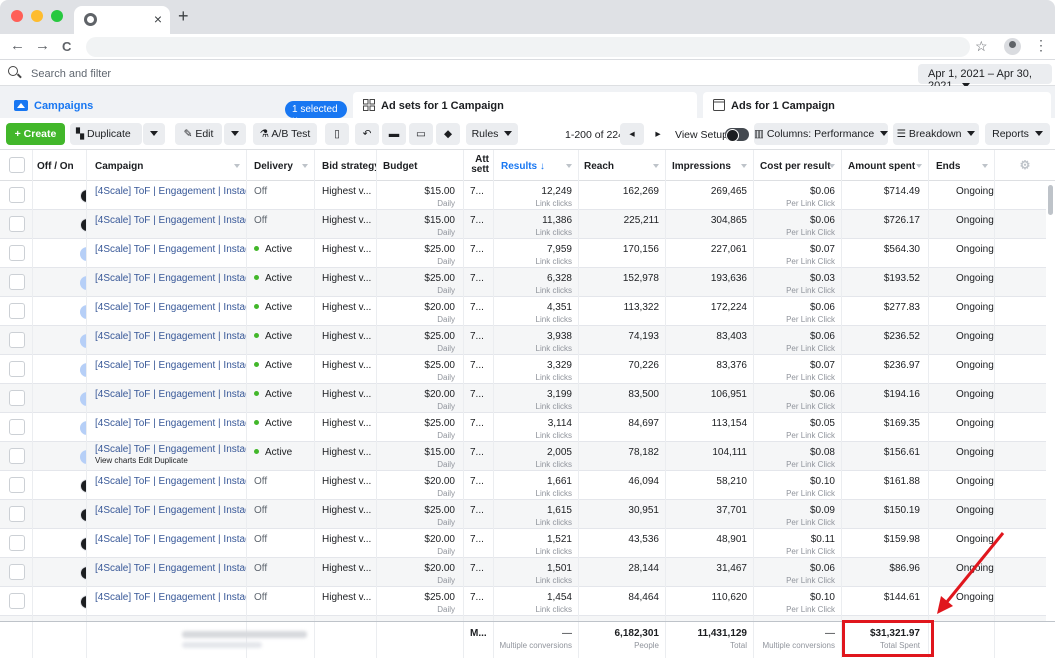  What do you see at coordinates (632, 134) in the screenshot?
I see `prev-page-button: ◂` at bounding box center [632, 134].